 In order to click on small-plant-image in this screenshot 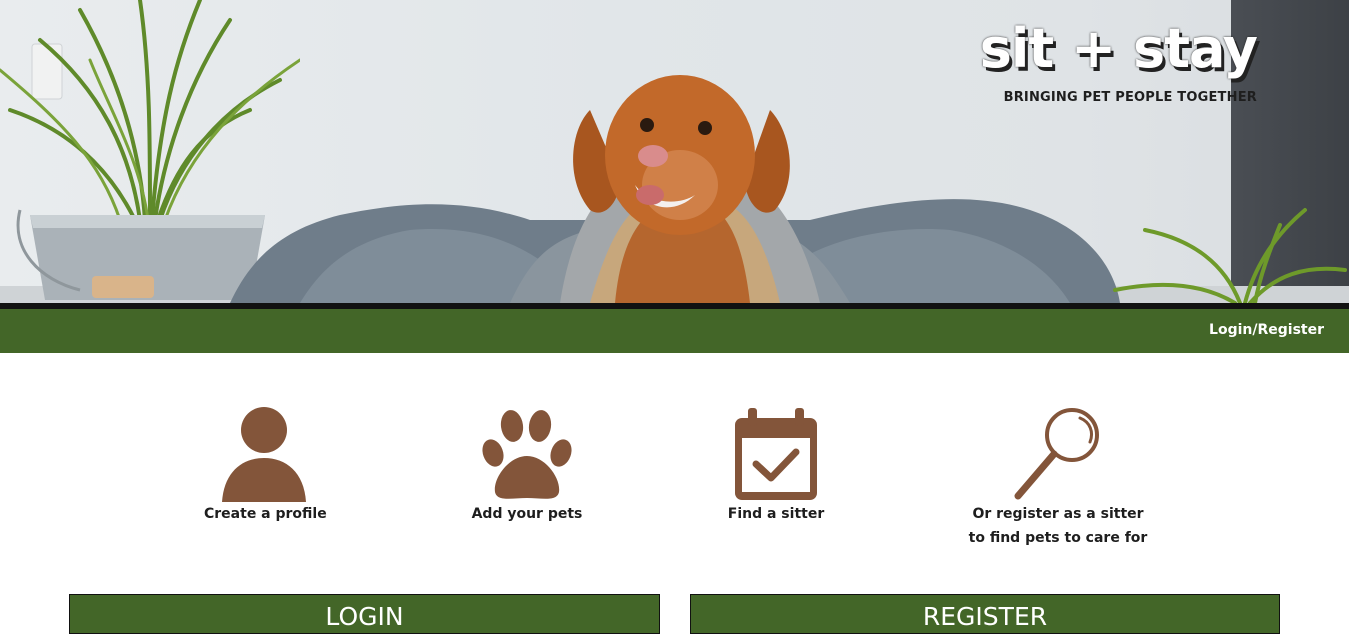, I will do `click(1230, 255)`.